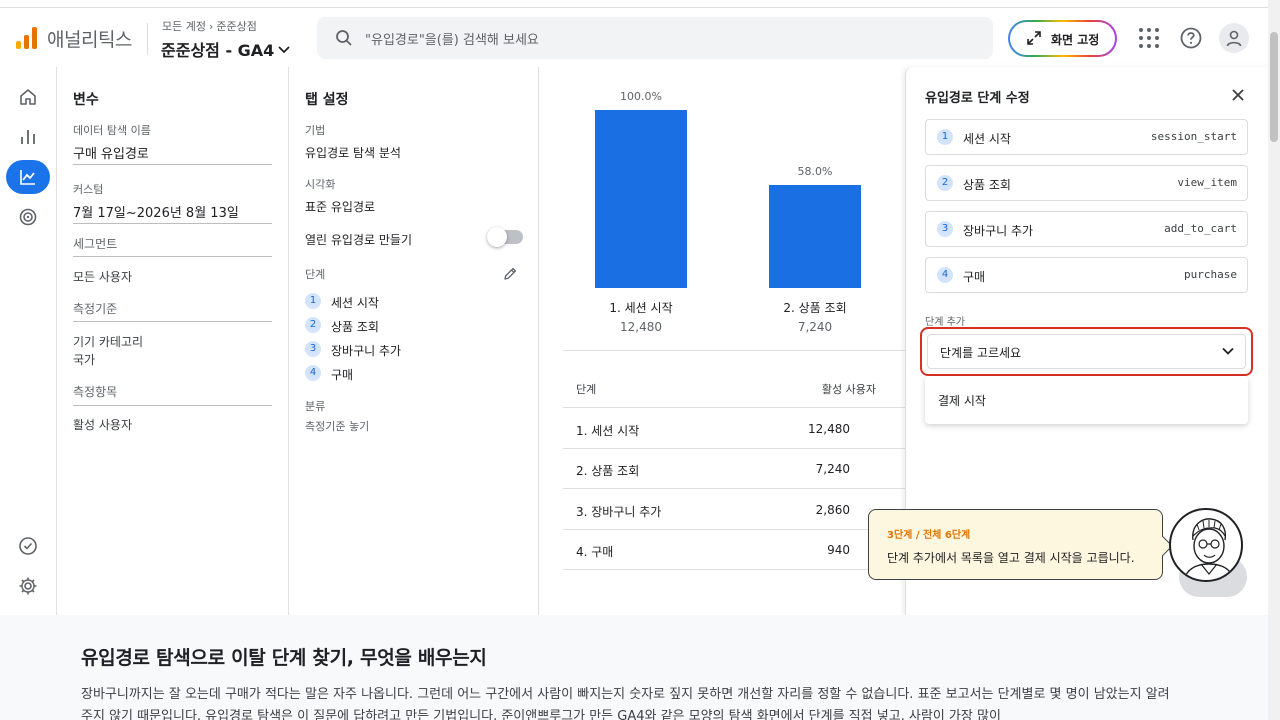 Image resolution: width=1280 pixels, height=720 pixels. What do you see at coordinates (1191, 38) in the screenshot?
I see `help-icon` at bounding box center [1191, 38].